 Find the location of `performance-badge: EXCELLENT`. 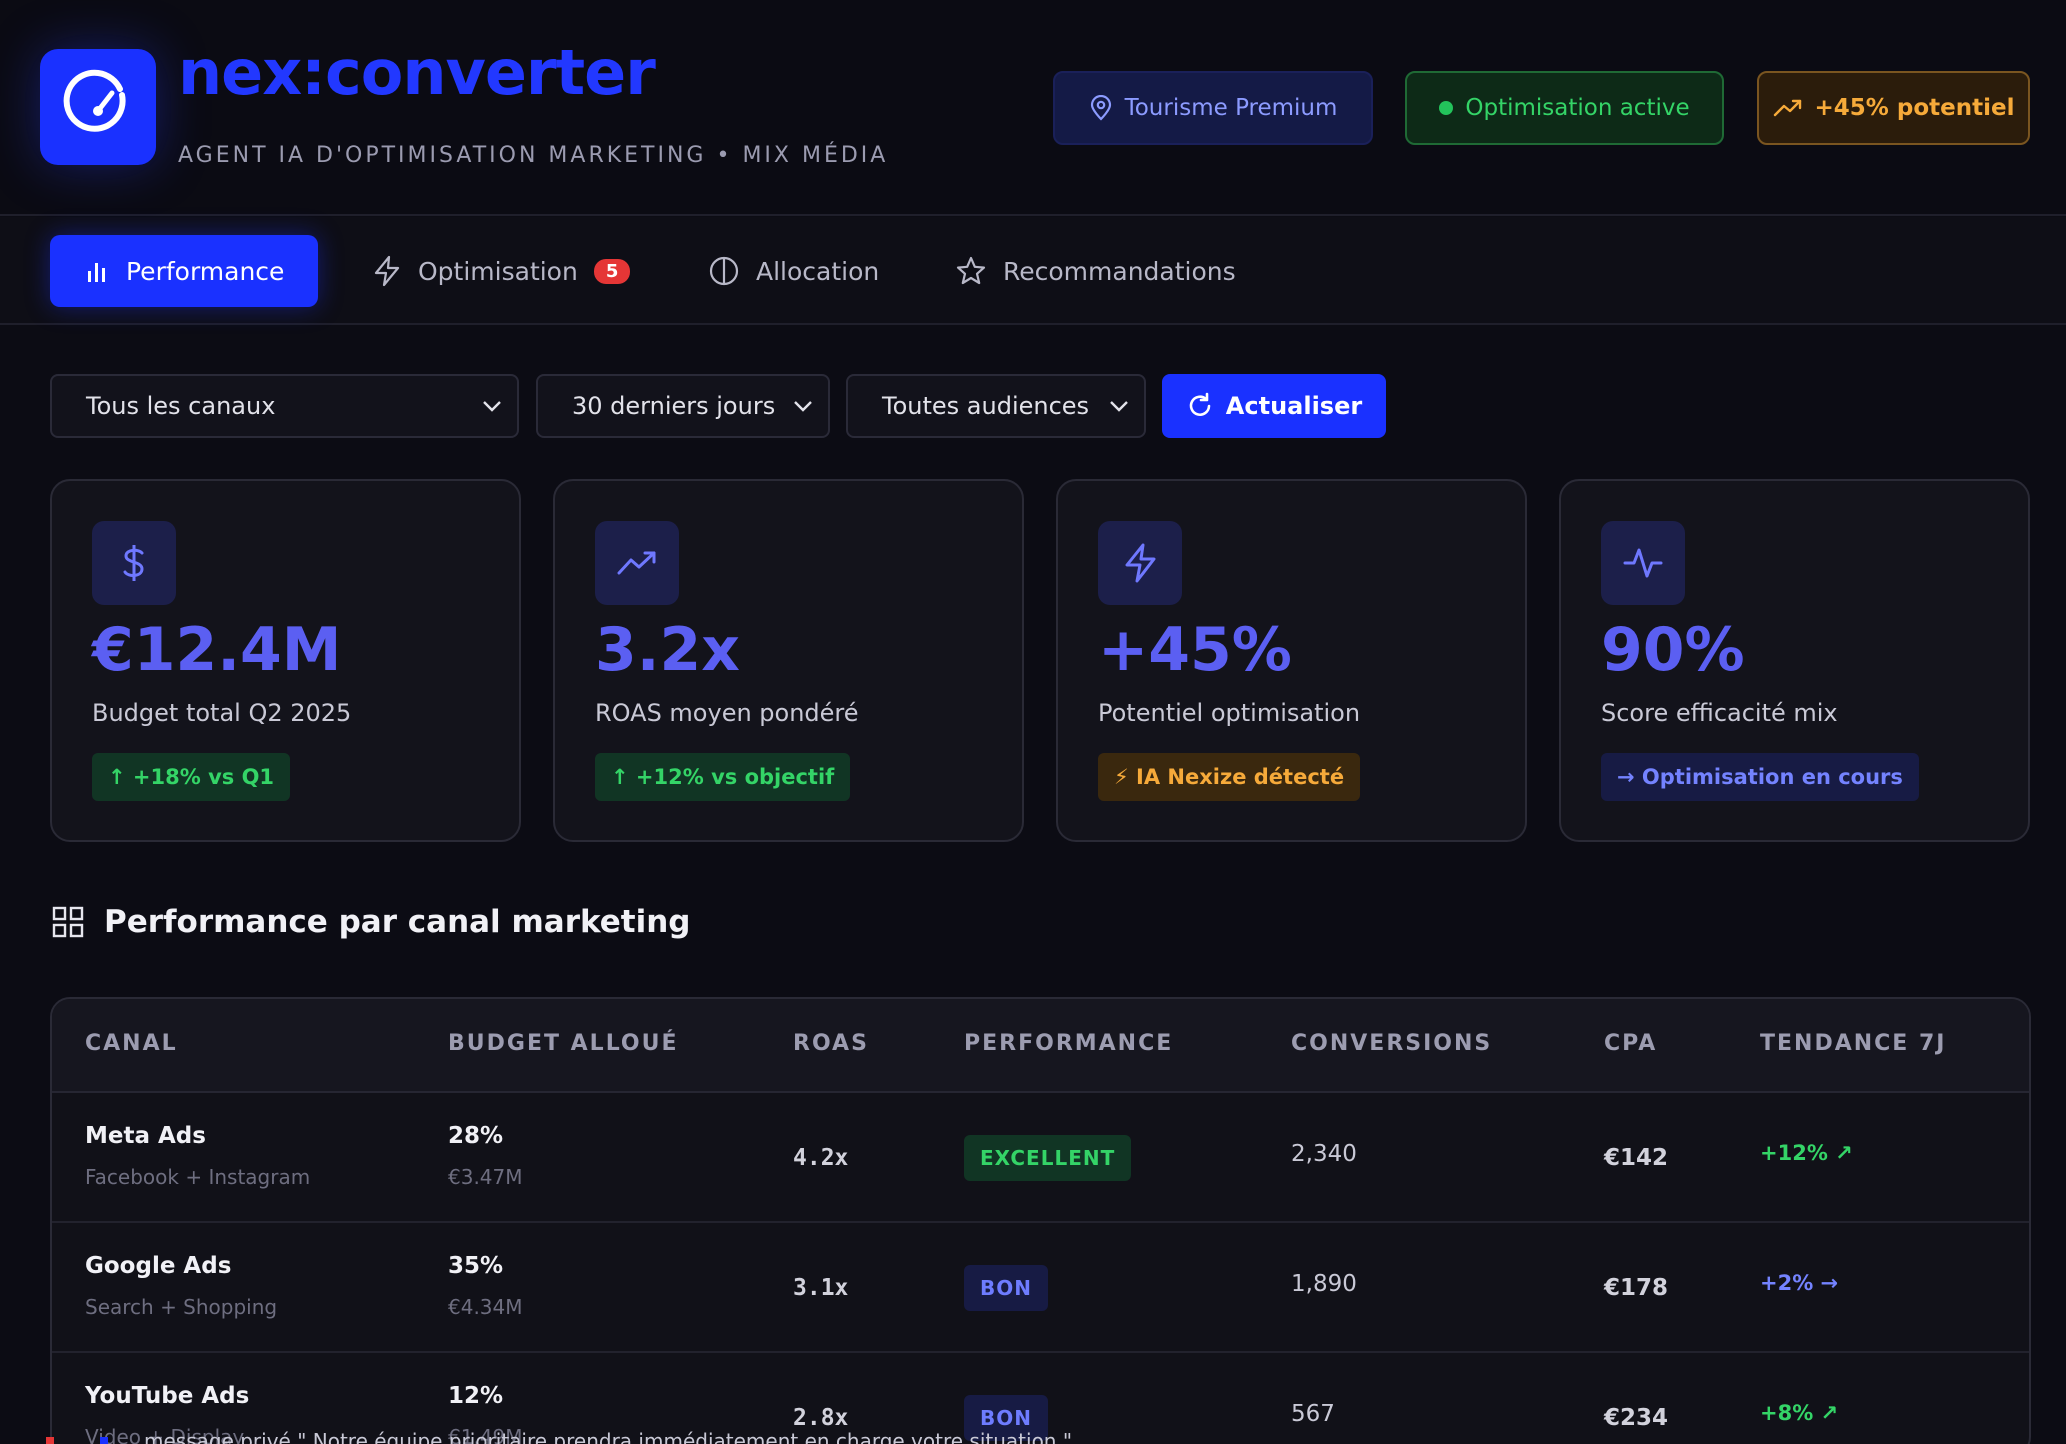

performance-badge: EXCELLENT is located at coordinates (1048, 1158).